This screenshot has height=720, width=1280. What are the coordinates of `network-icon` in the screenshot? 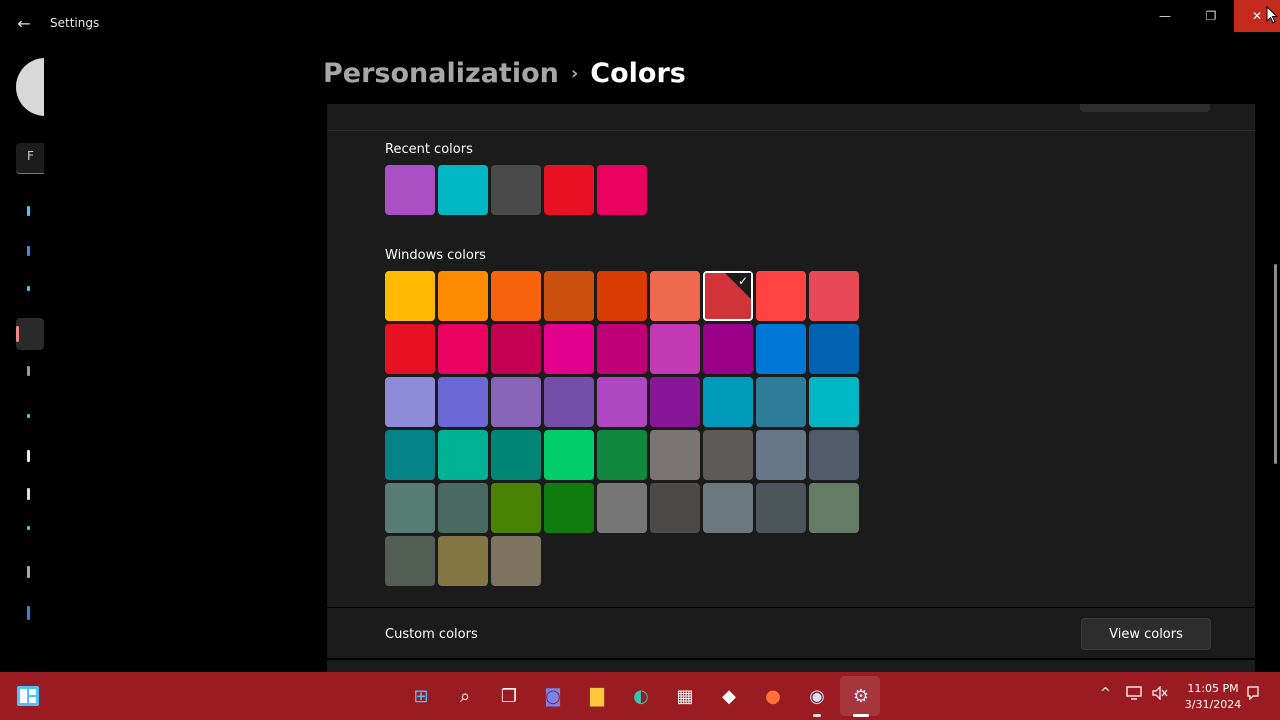 It's located at (28, 288).